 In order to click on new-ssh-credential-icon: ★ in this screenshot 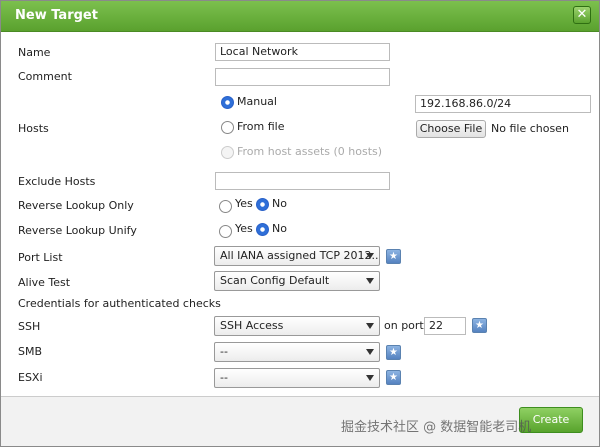, I will do `click(479, 325)`.